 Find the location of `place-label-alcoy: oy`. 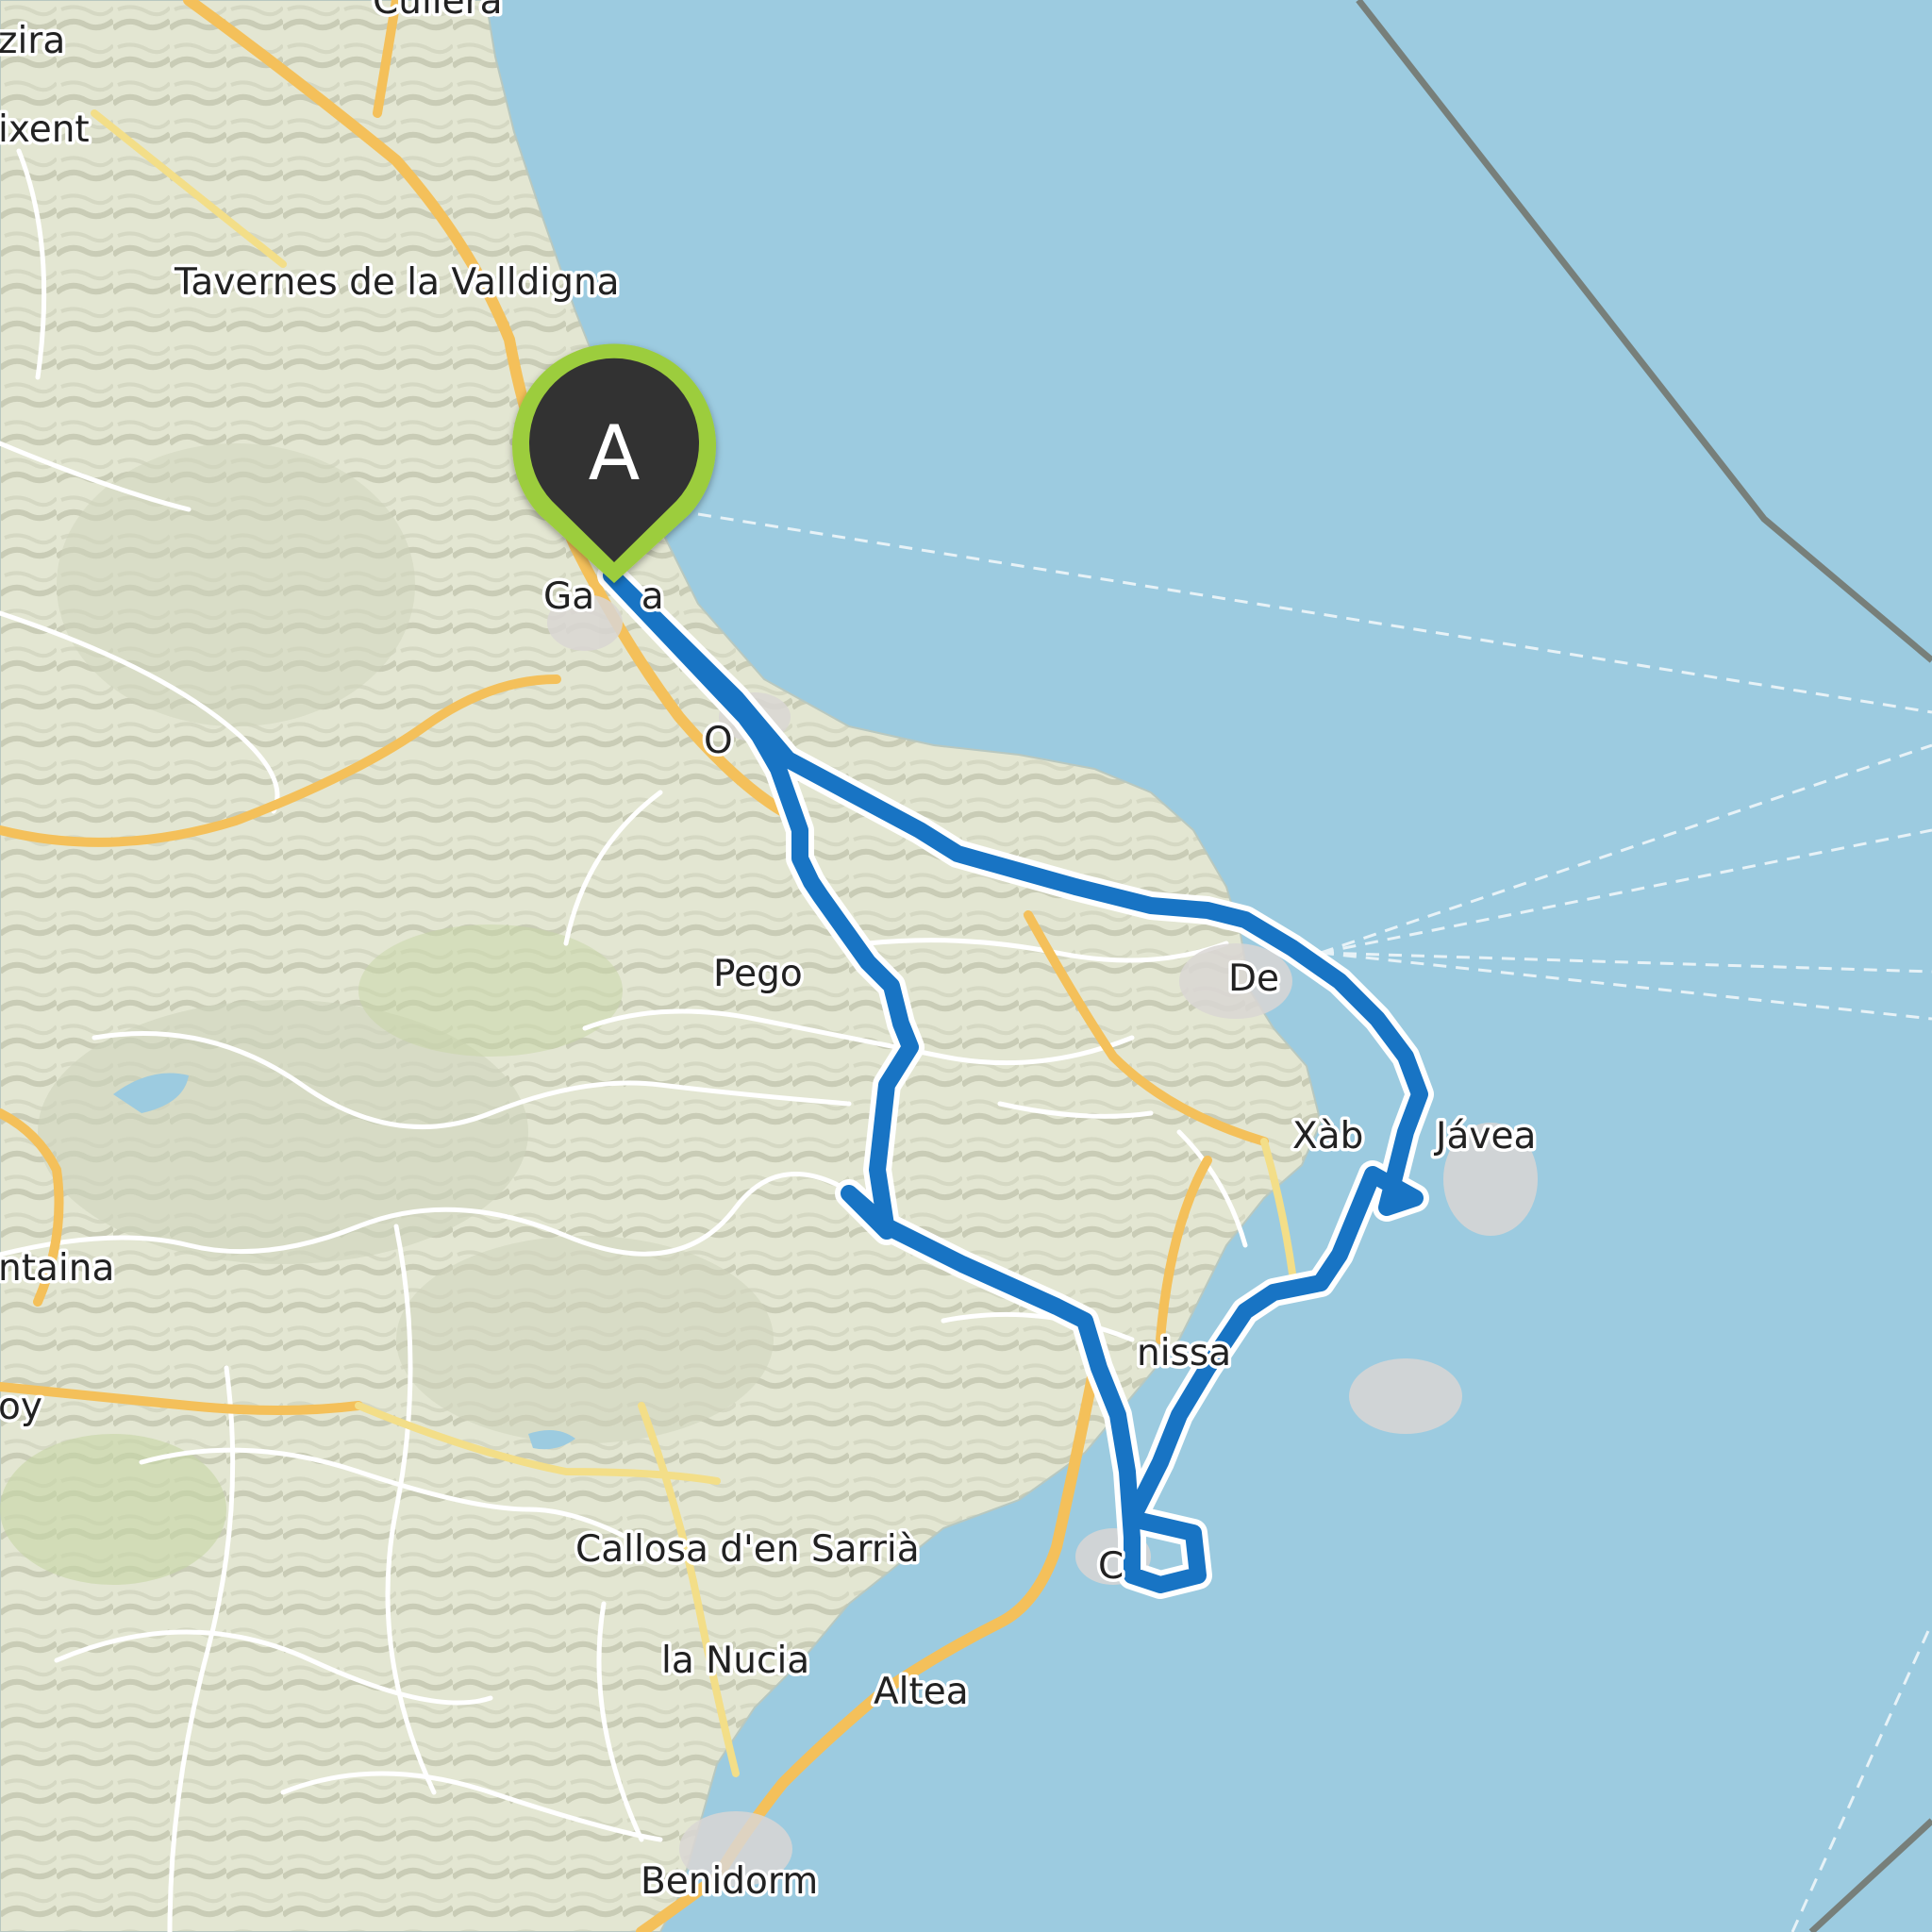

place-label-alcoy: oy is located at coordinates (23, 1407).